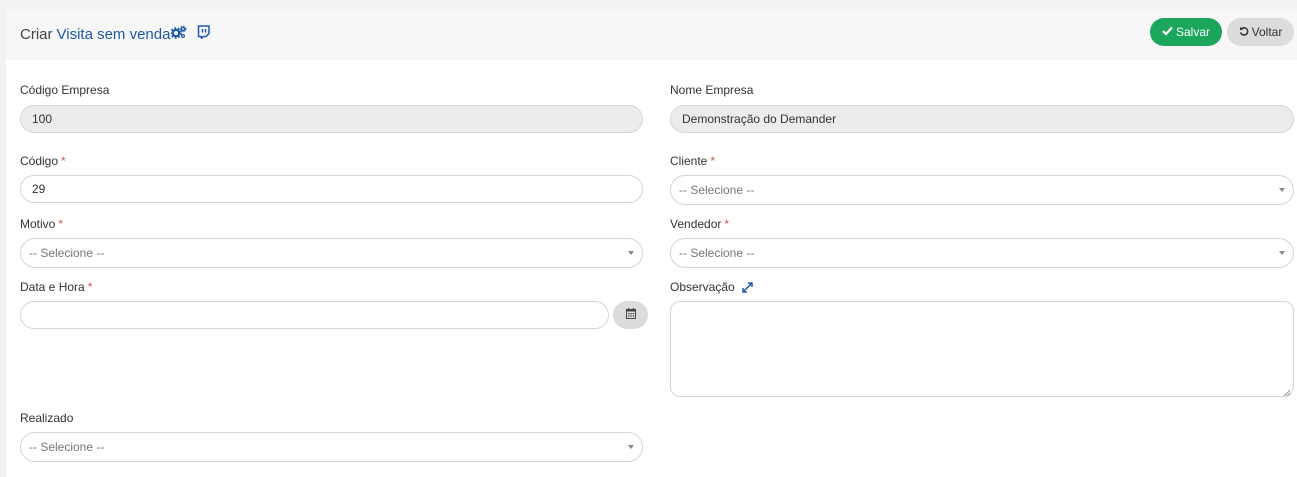  I want to click on data-hora-label-text: Data e Hora, so click(52, 287).